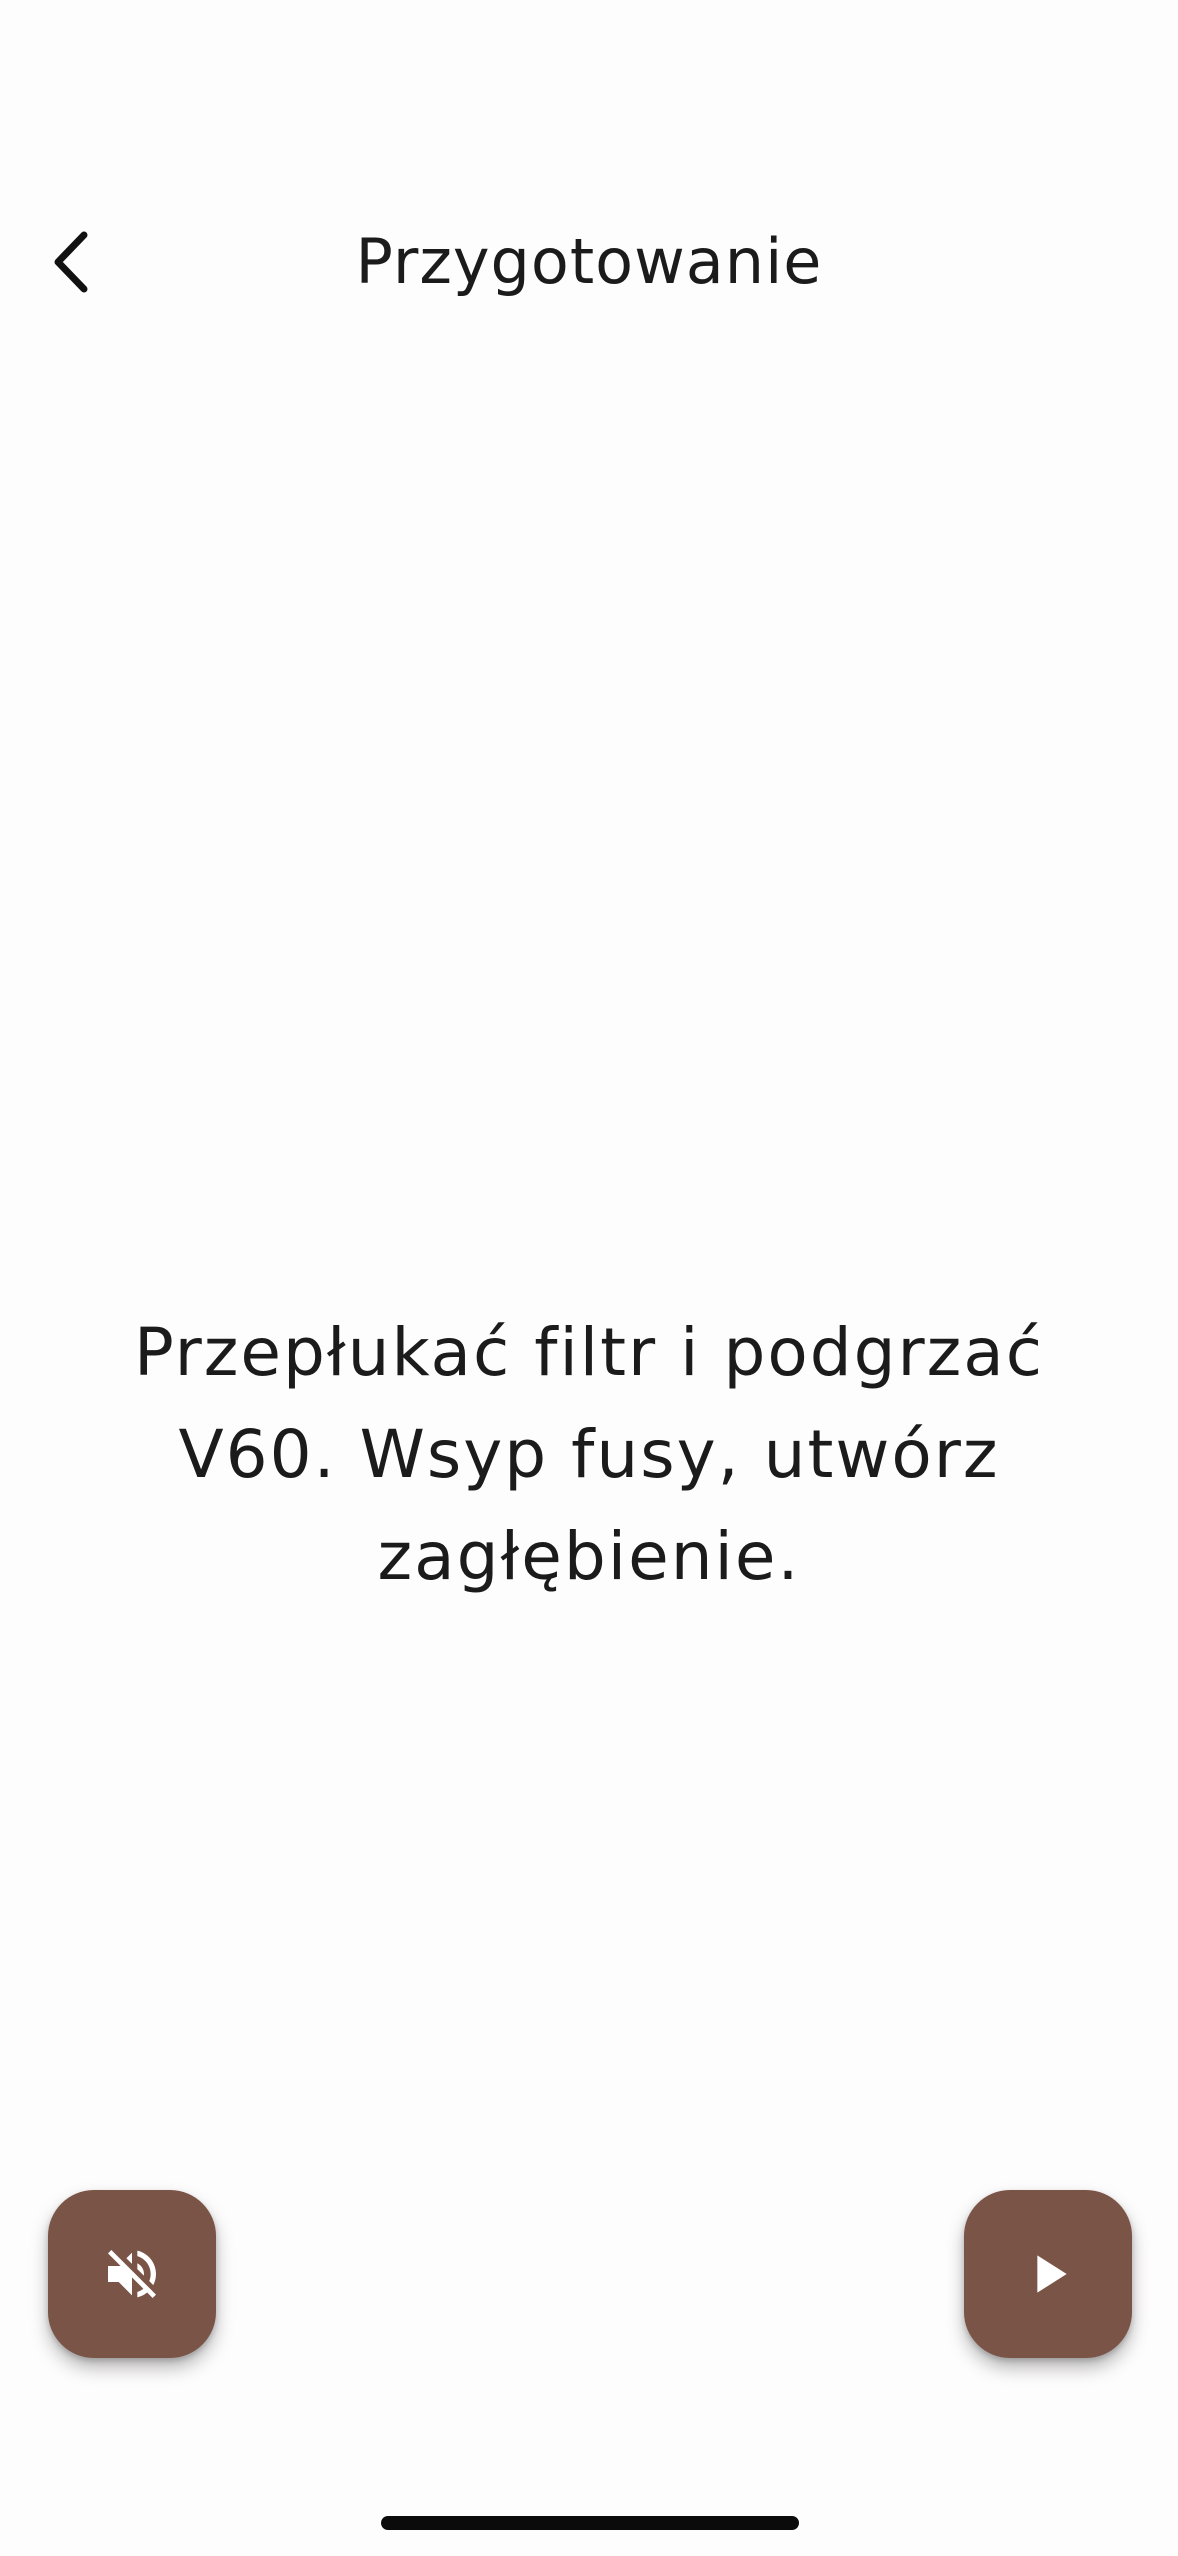  What do you see at coordinates (590, 2523) in the screenshot?
I see `home-indicator` at bounding box center [590, 2523].